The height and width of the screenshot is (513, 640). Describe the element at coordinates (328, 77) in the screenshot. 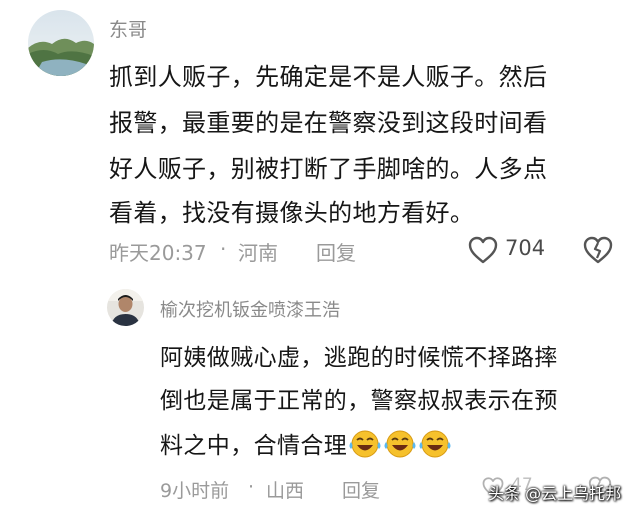

I see `comment-text-line: 抓到人贩子，先确定是不是人贩子。然后` at that location.